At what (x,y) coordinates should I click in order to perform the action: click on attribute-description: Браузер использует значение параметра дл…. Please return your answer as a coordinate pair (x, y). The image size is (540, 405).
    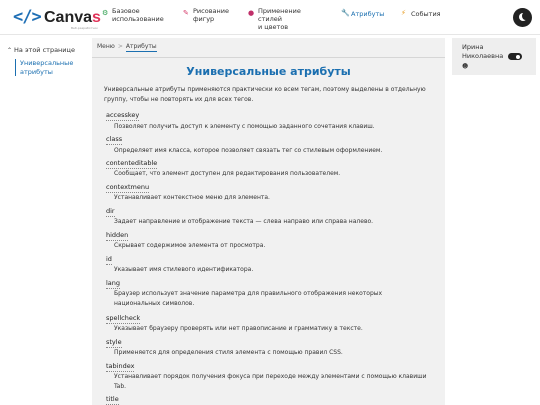
    Looking at the image, I should click on (248, 298).